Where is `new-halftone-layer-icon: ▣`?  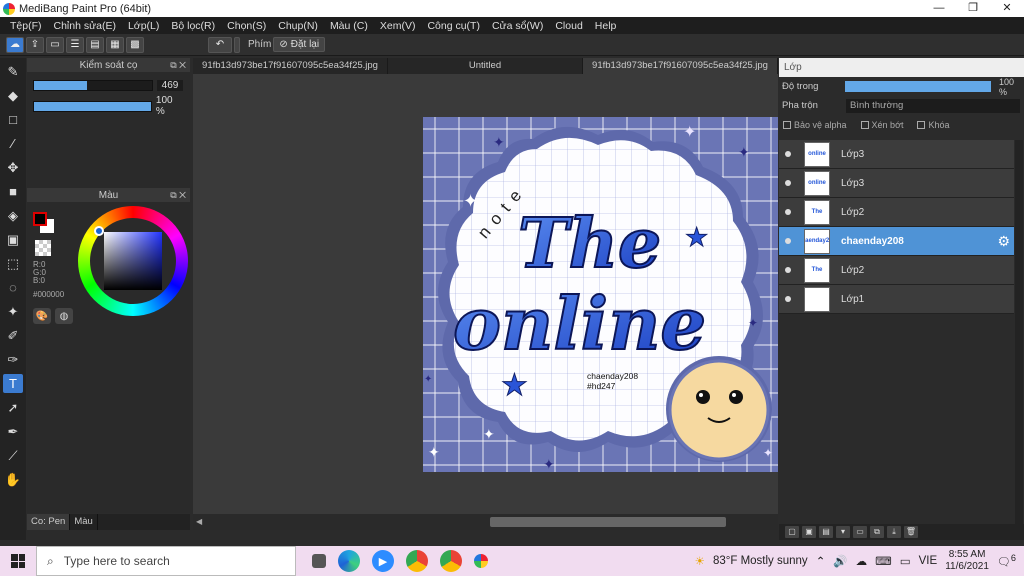
new-halftone-layer-icon: ▣ is located at coordinates (809, 532).